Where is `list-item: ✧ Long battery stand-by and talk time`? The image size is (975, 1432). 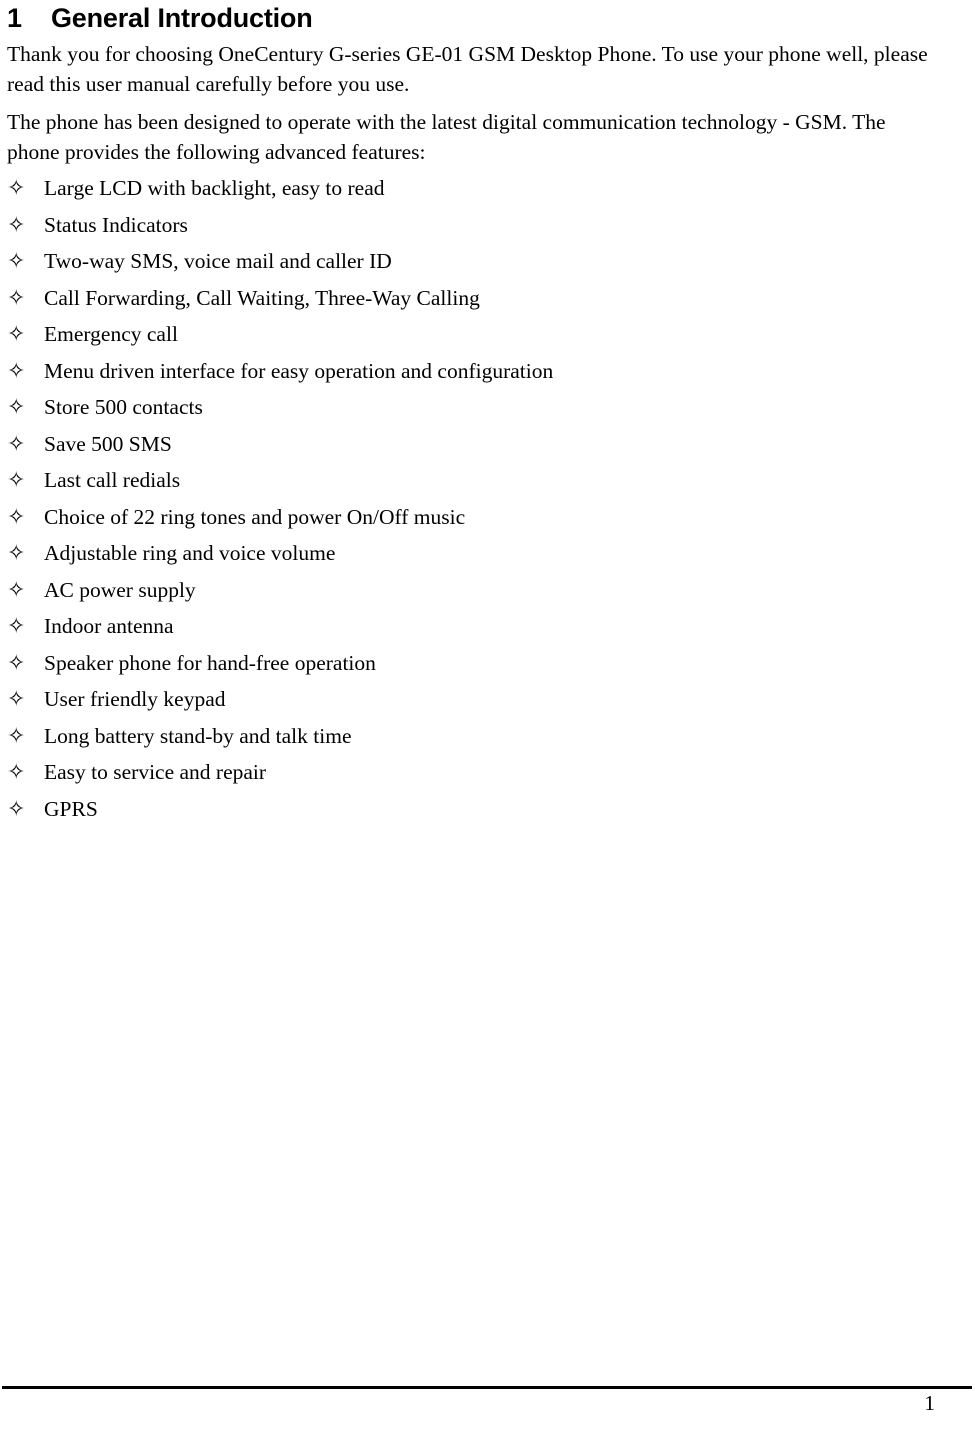
list-item: ✧ Long battery stand-by and talk time is located at coordinates (473, 742).